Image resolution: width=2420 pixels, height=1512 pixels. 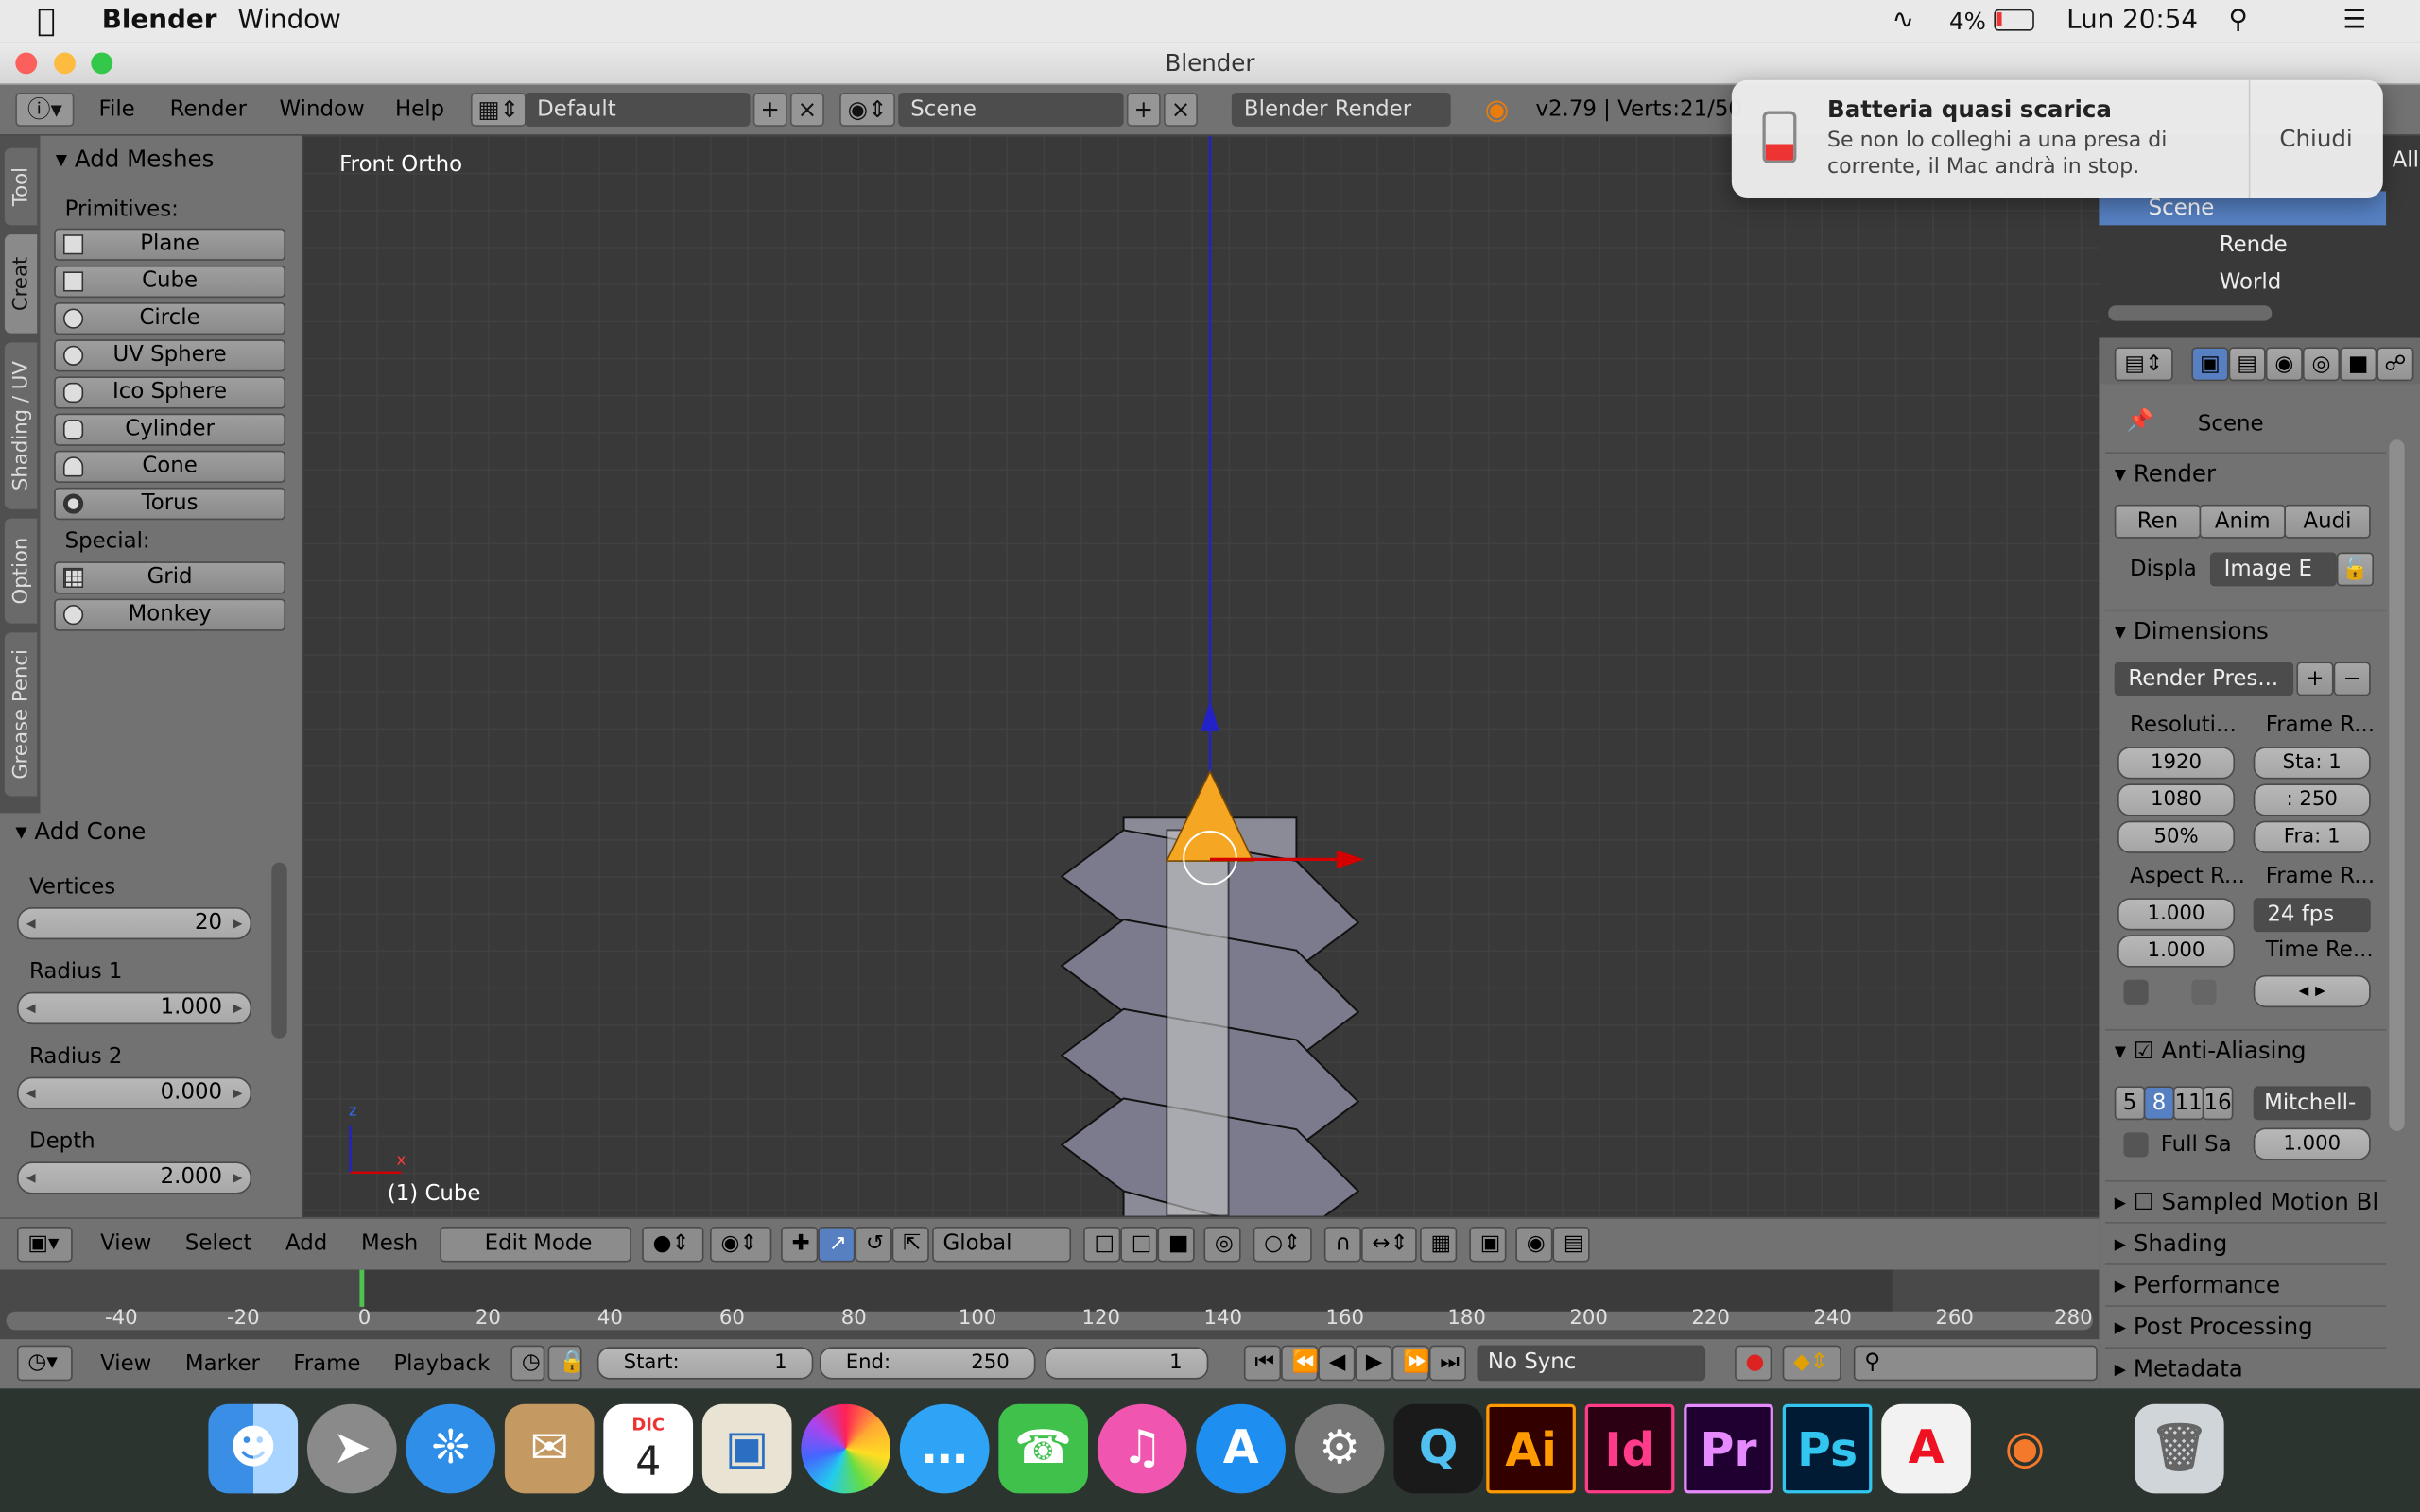 What do you see at coordinates (2132, 20) in the screenshot?
I see `menubar-clock: Lun 20:54` at bounding box center [2132, 20].